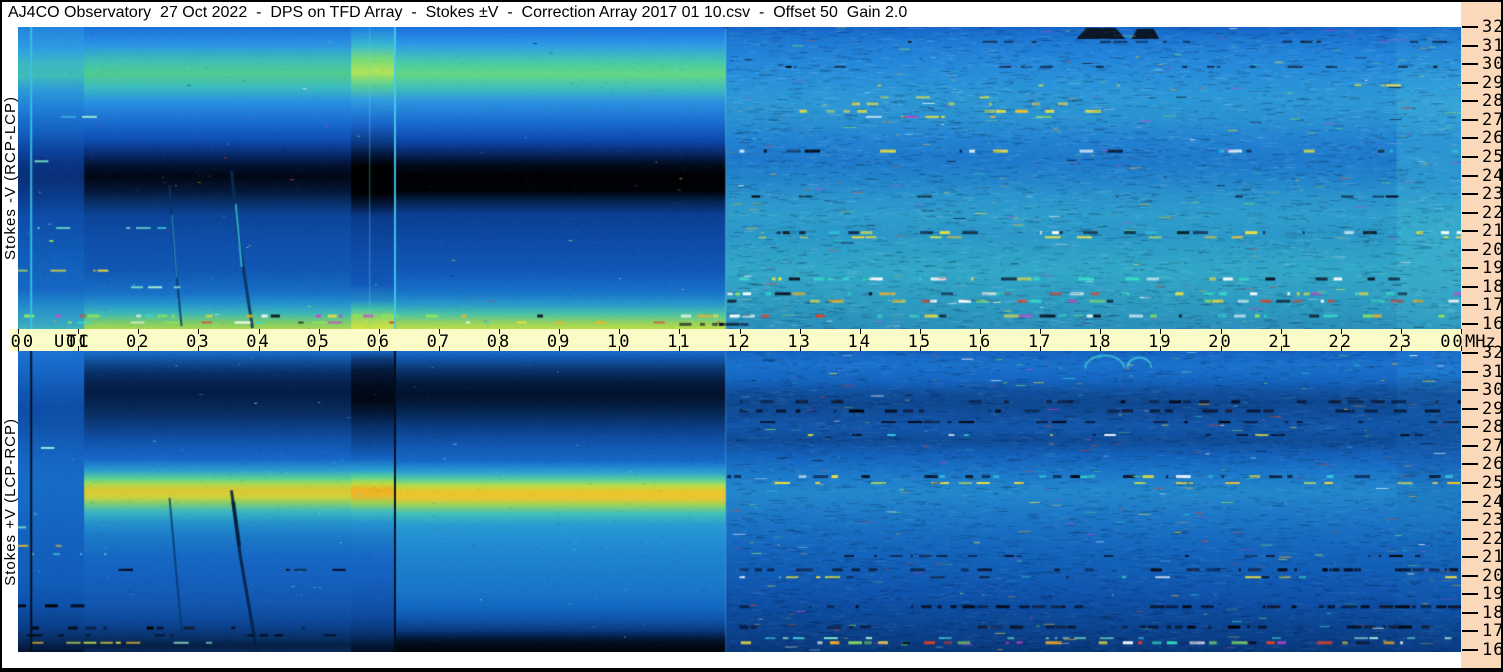 This screenshot has height=672, width=1503. I want to click on time-label-10-10: 10, so click(619, 342).